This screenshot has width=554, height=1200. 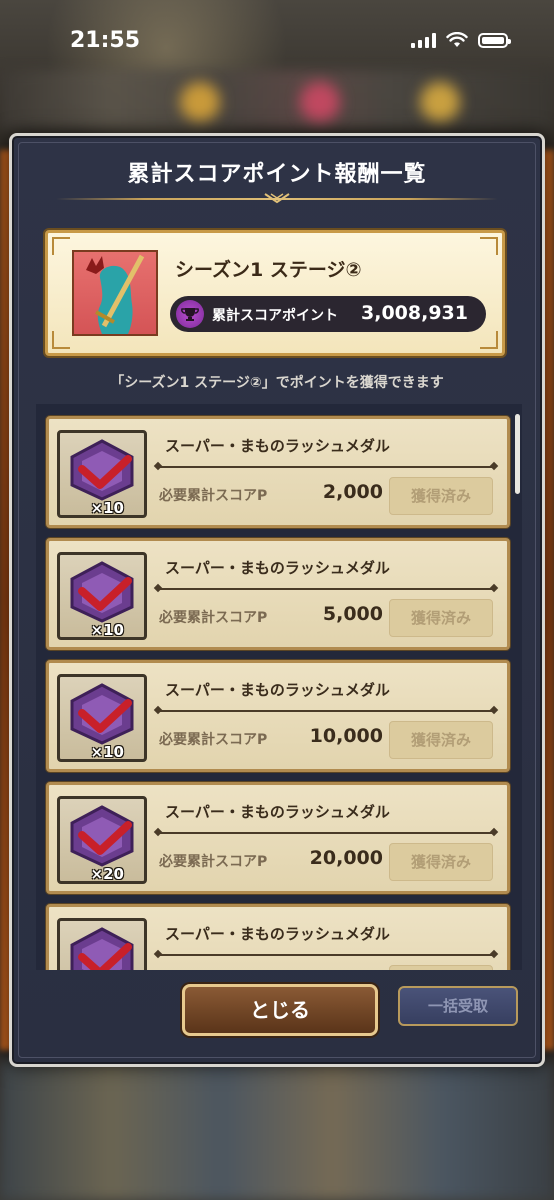 What do you see at coordinates (105, 40) in the screenshot?
I see `status-time: 21:55` at bounding box center [105, 40].